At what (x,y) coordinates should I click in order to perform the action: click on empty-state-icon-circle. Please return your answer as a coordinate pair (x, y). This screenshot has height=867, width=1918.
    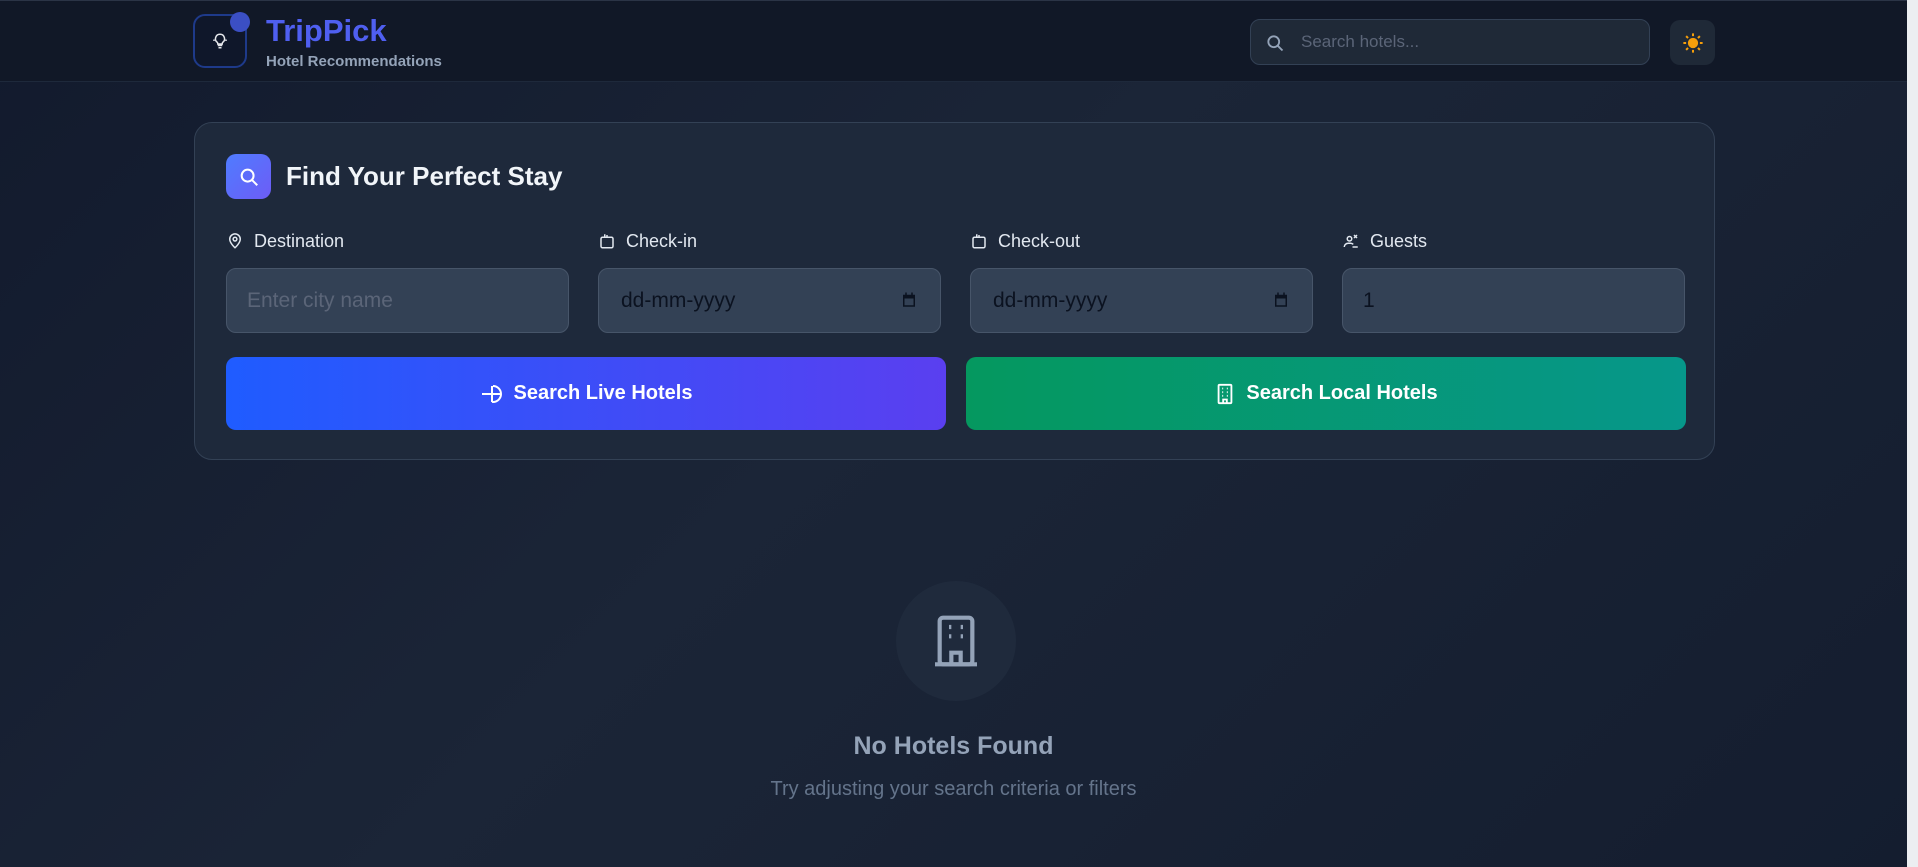
    Looking at the image, I should click on (956, 641).